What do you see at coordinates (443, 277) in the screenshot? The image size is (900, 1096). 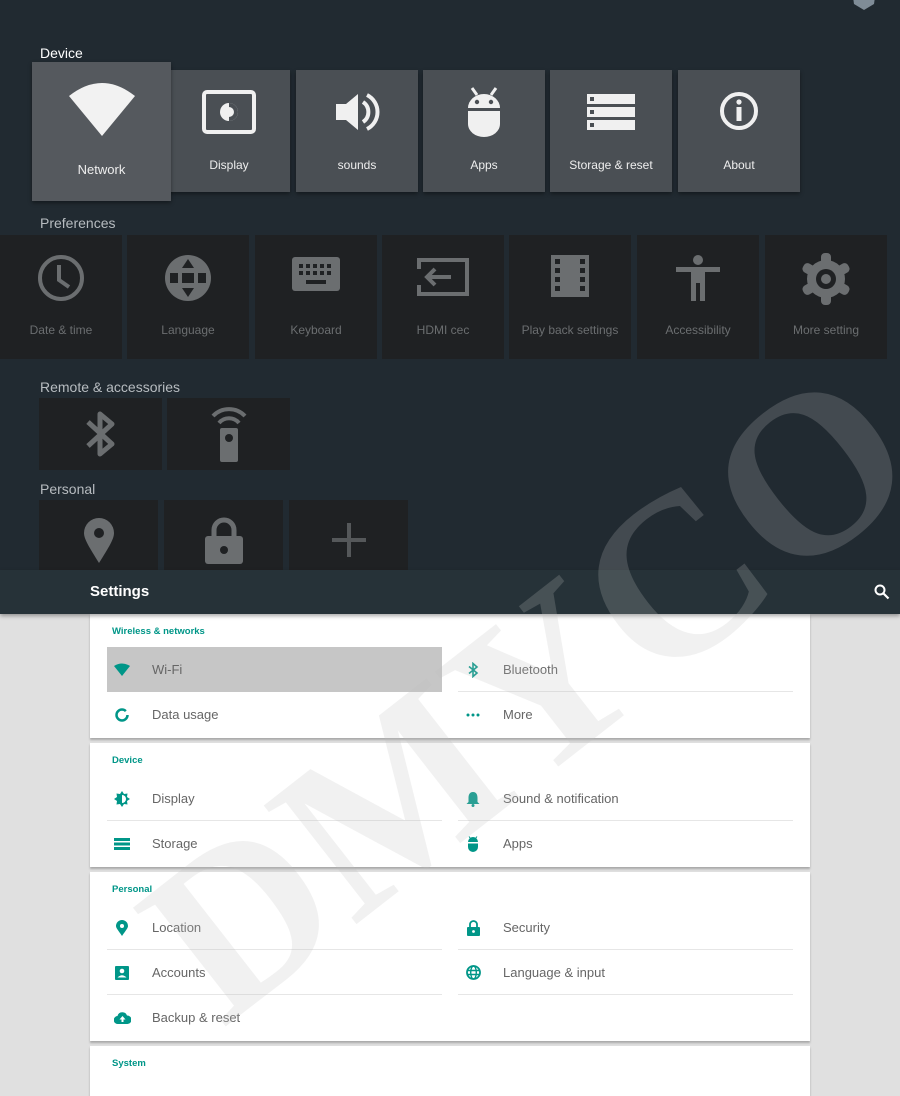 I see `input-icon` at bounding box center [443, 277].